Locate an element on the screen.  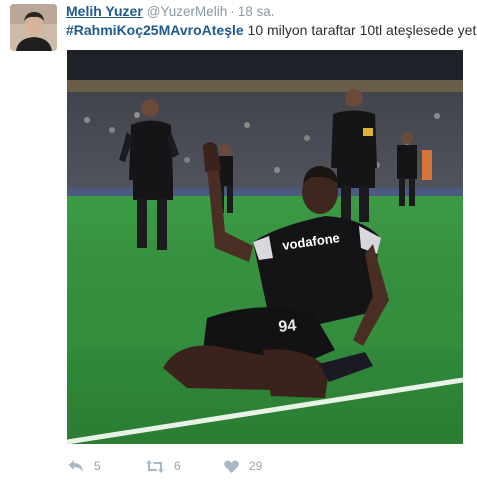
avatar-image is located at coordinates (33, 27).